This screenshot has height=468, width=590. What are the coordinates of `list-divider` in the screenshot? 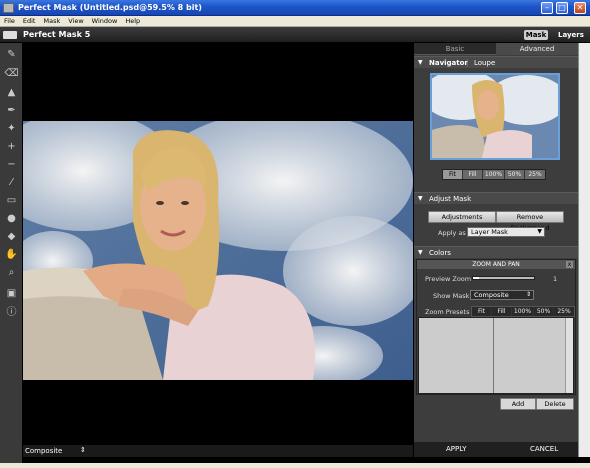 It's located at (493, 355).